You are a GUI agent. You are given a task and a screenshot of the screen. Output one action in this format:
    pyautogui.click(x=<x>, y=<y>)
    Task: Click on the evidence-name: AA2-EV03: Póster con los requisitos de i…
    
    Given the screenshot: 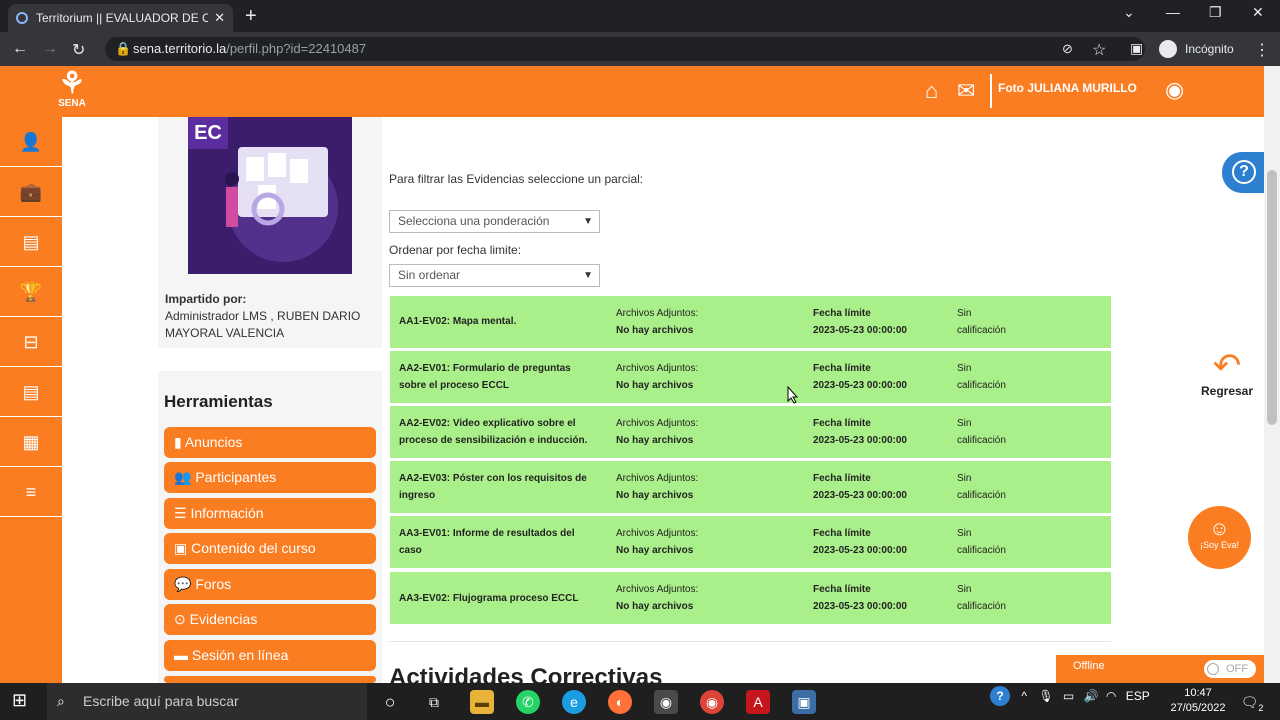 What is the action you would take?
    pyautogui.click(x=493, y=487)
    